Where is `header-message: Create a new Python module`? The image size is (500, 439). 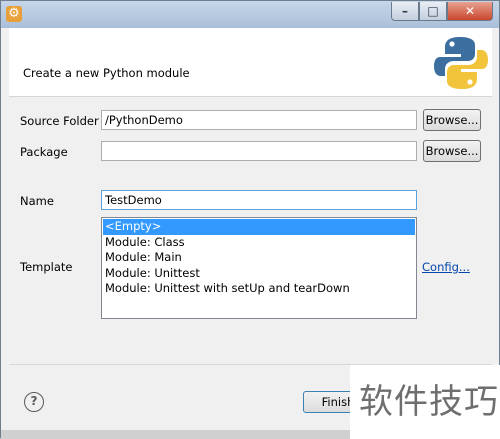 header-message: Create a new Python module is located at coordinates (106, 73).